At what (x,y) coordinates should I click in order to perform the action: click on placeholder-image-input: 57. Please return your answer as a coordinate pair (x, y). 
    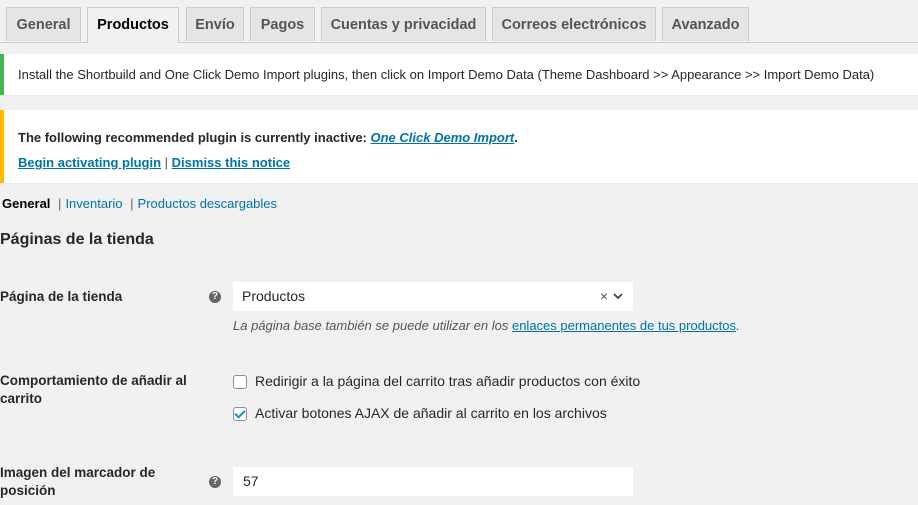
    Looking at the image, I should click on (433, 481).